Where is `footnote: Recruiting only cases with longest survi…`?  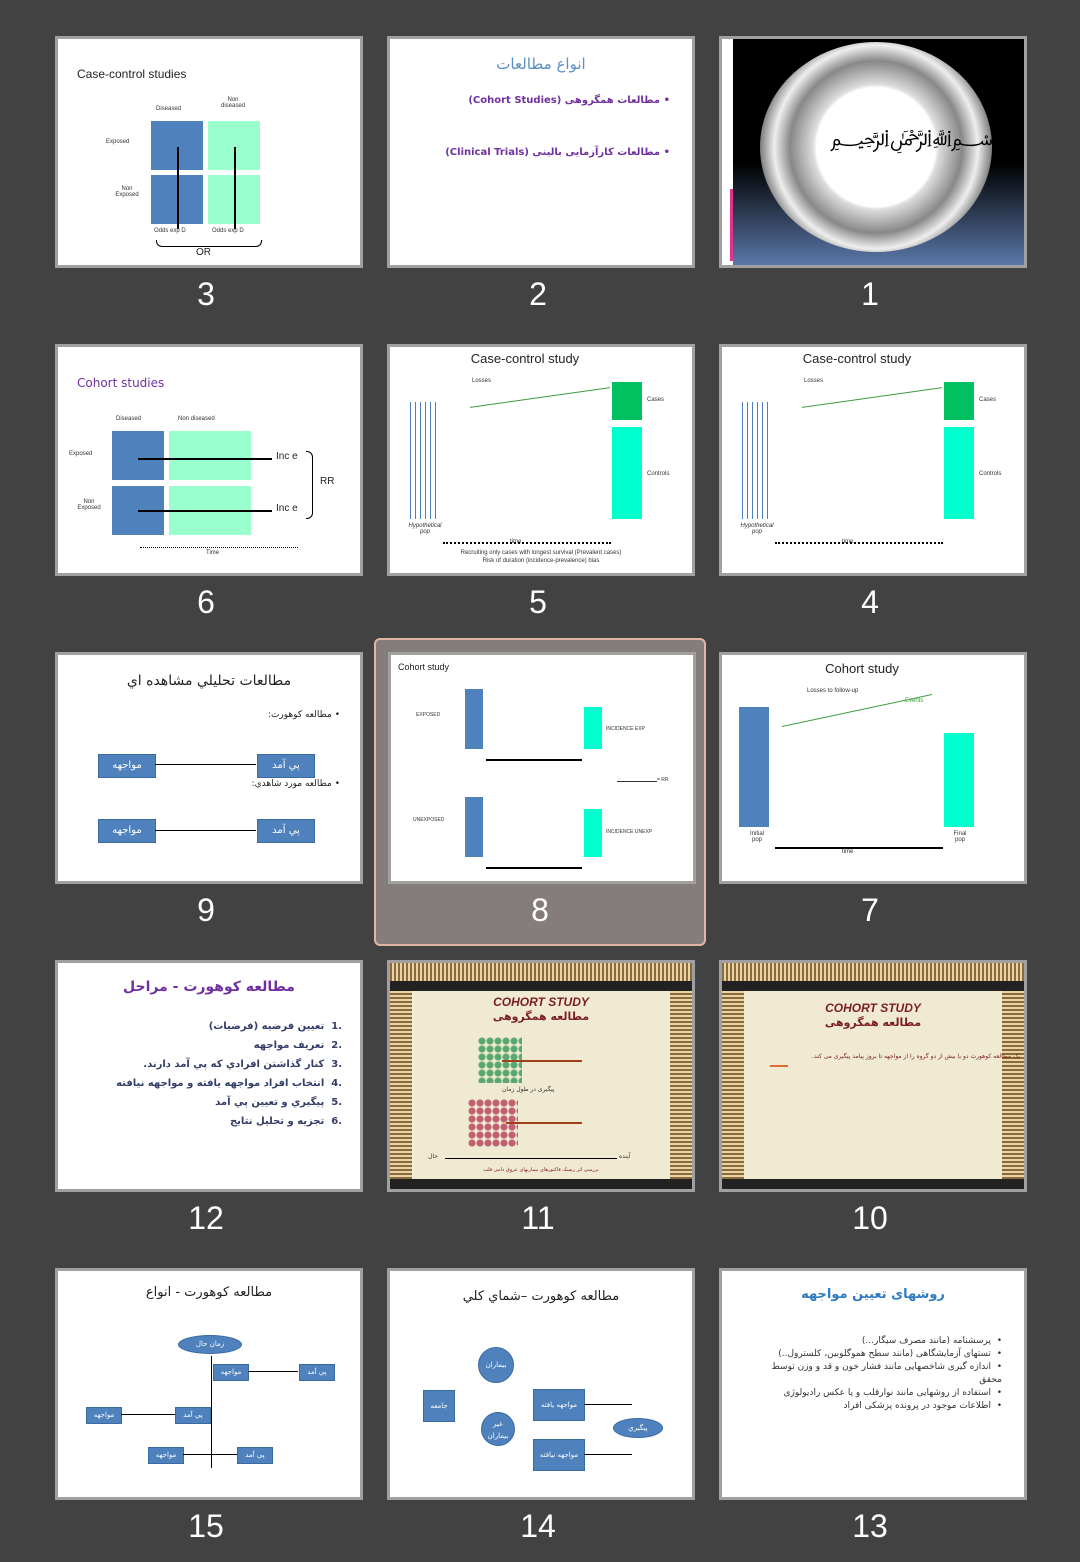
footnote: Recruiting only cases with longest survi… is located at coordinates (541, 553).